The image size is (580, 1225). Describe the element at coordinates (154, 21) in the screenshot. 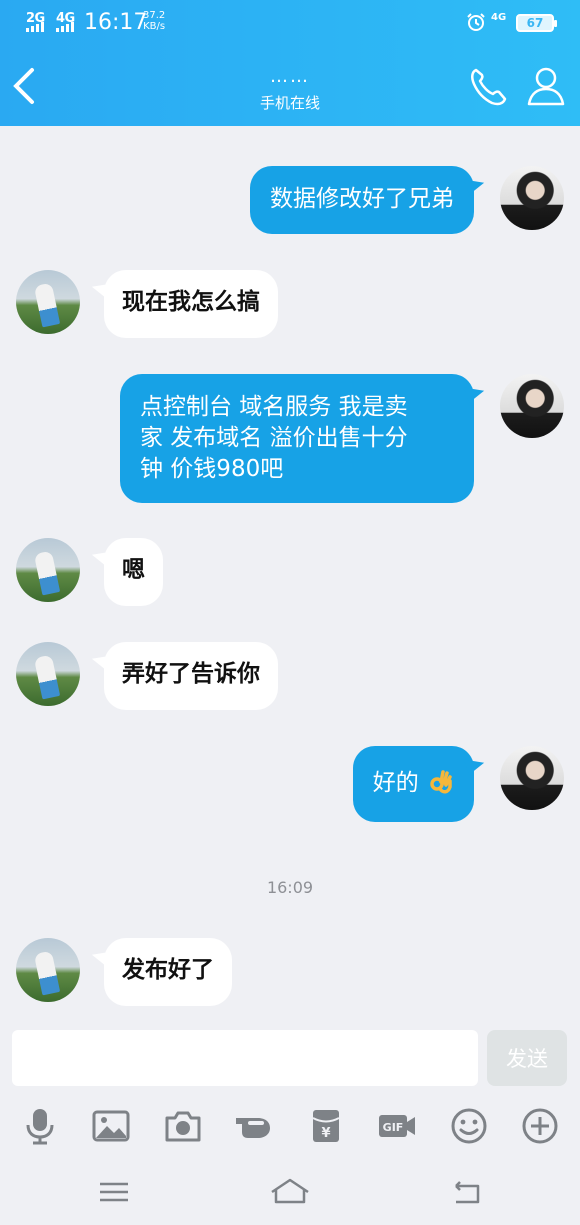

I see `net-speed: 37.2 KB/s` at that location.